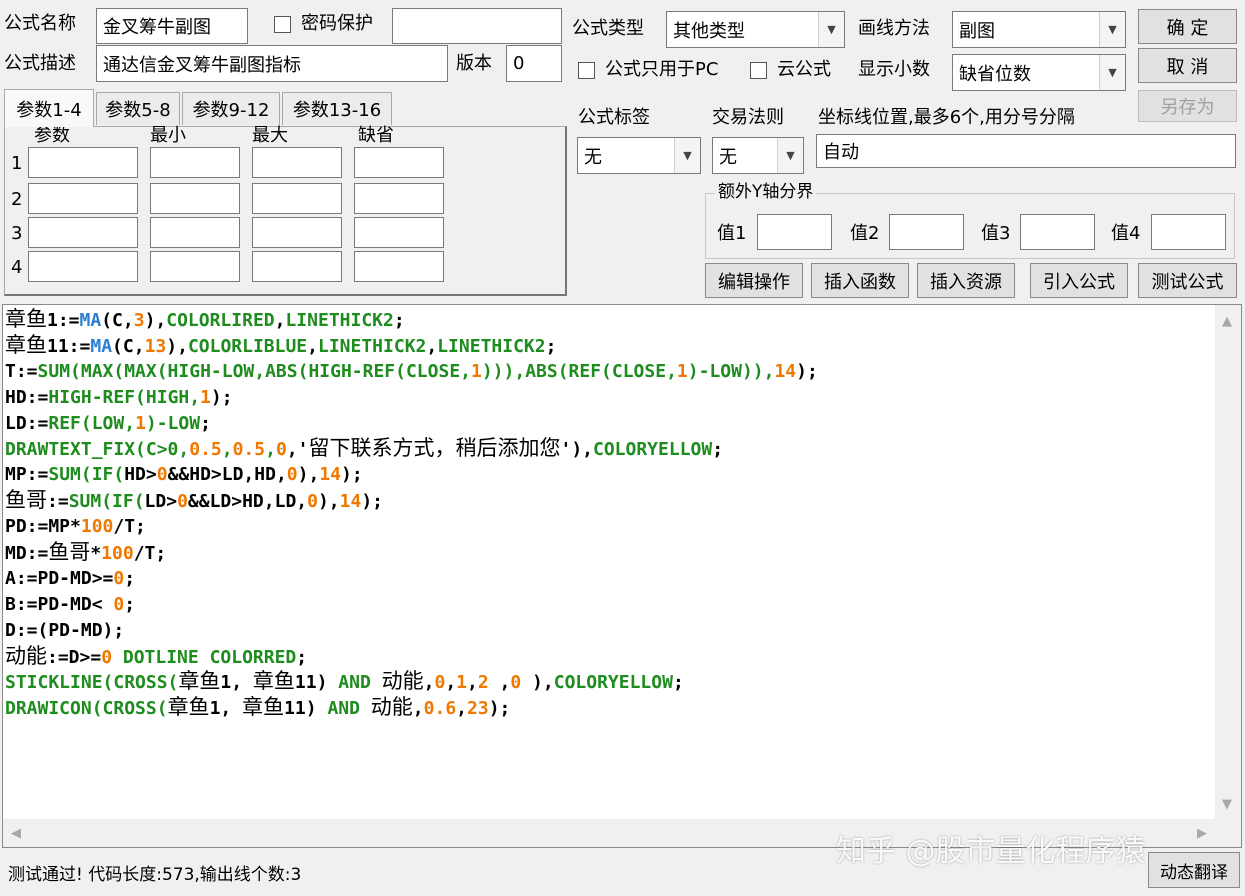 This screenshot has height=896, width=1245. What do you see at coordinates (27, 397) in the screenshot?
I see `code-token: HD:=` at bounding box center [27, 397].